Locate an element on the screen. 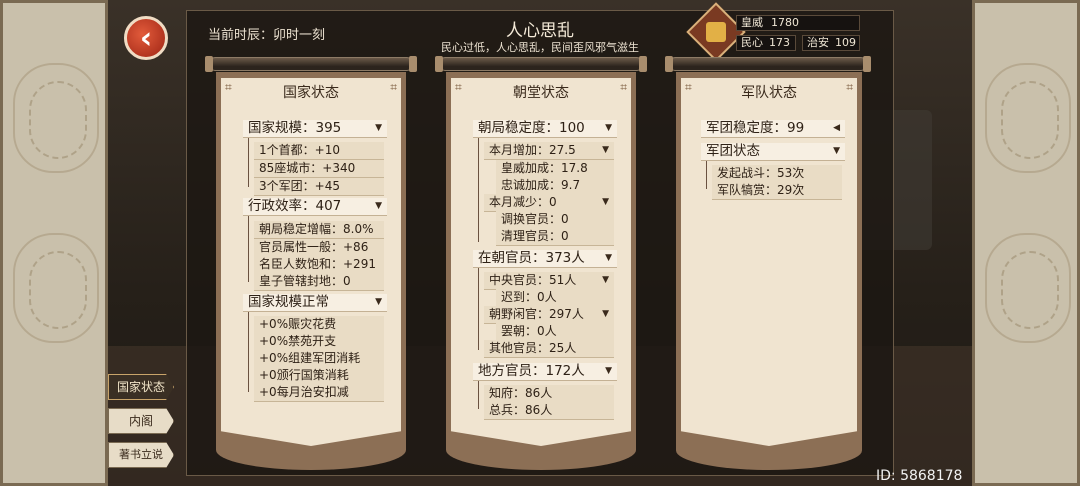 This screenshot has width=1080, height=486. national-normal-dropdown: 国家规模正常 ▼ is located at coordinates (315, 302).